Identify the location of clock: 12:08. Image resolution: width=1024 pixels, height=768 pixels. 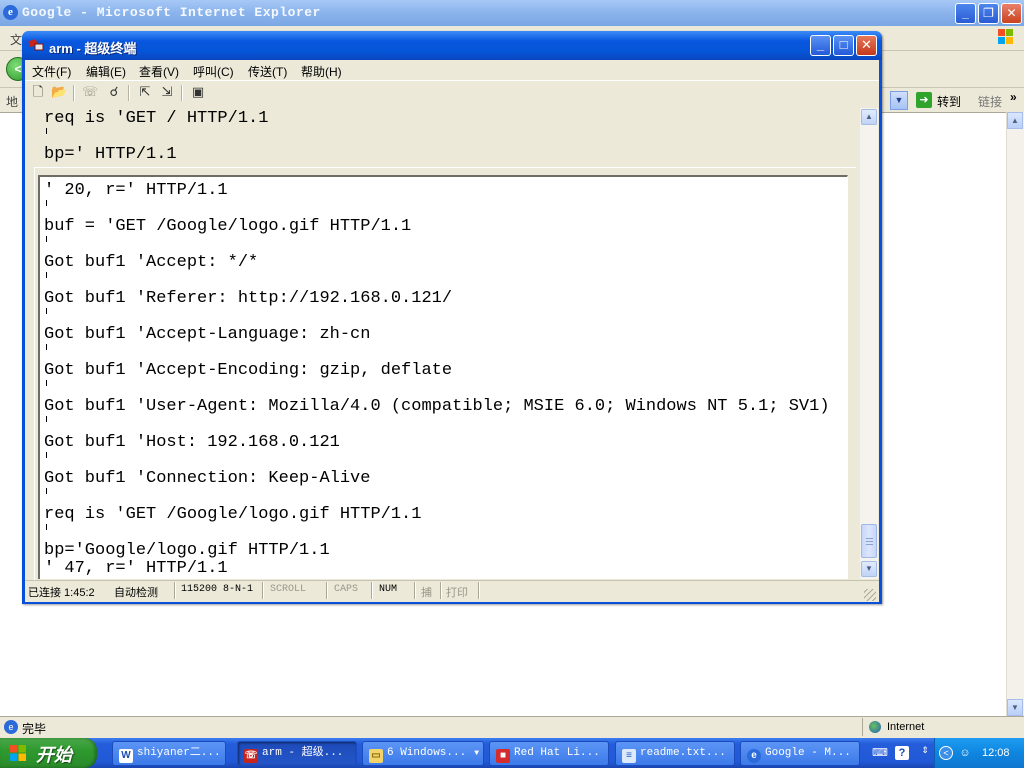
(996, 753).